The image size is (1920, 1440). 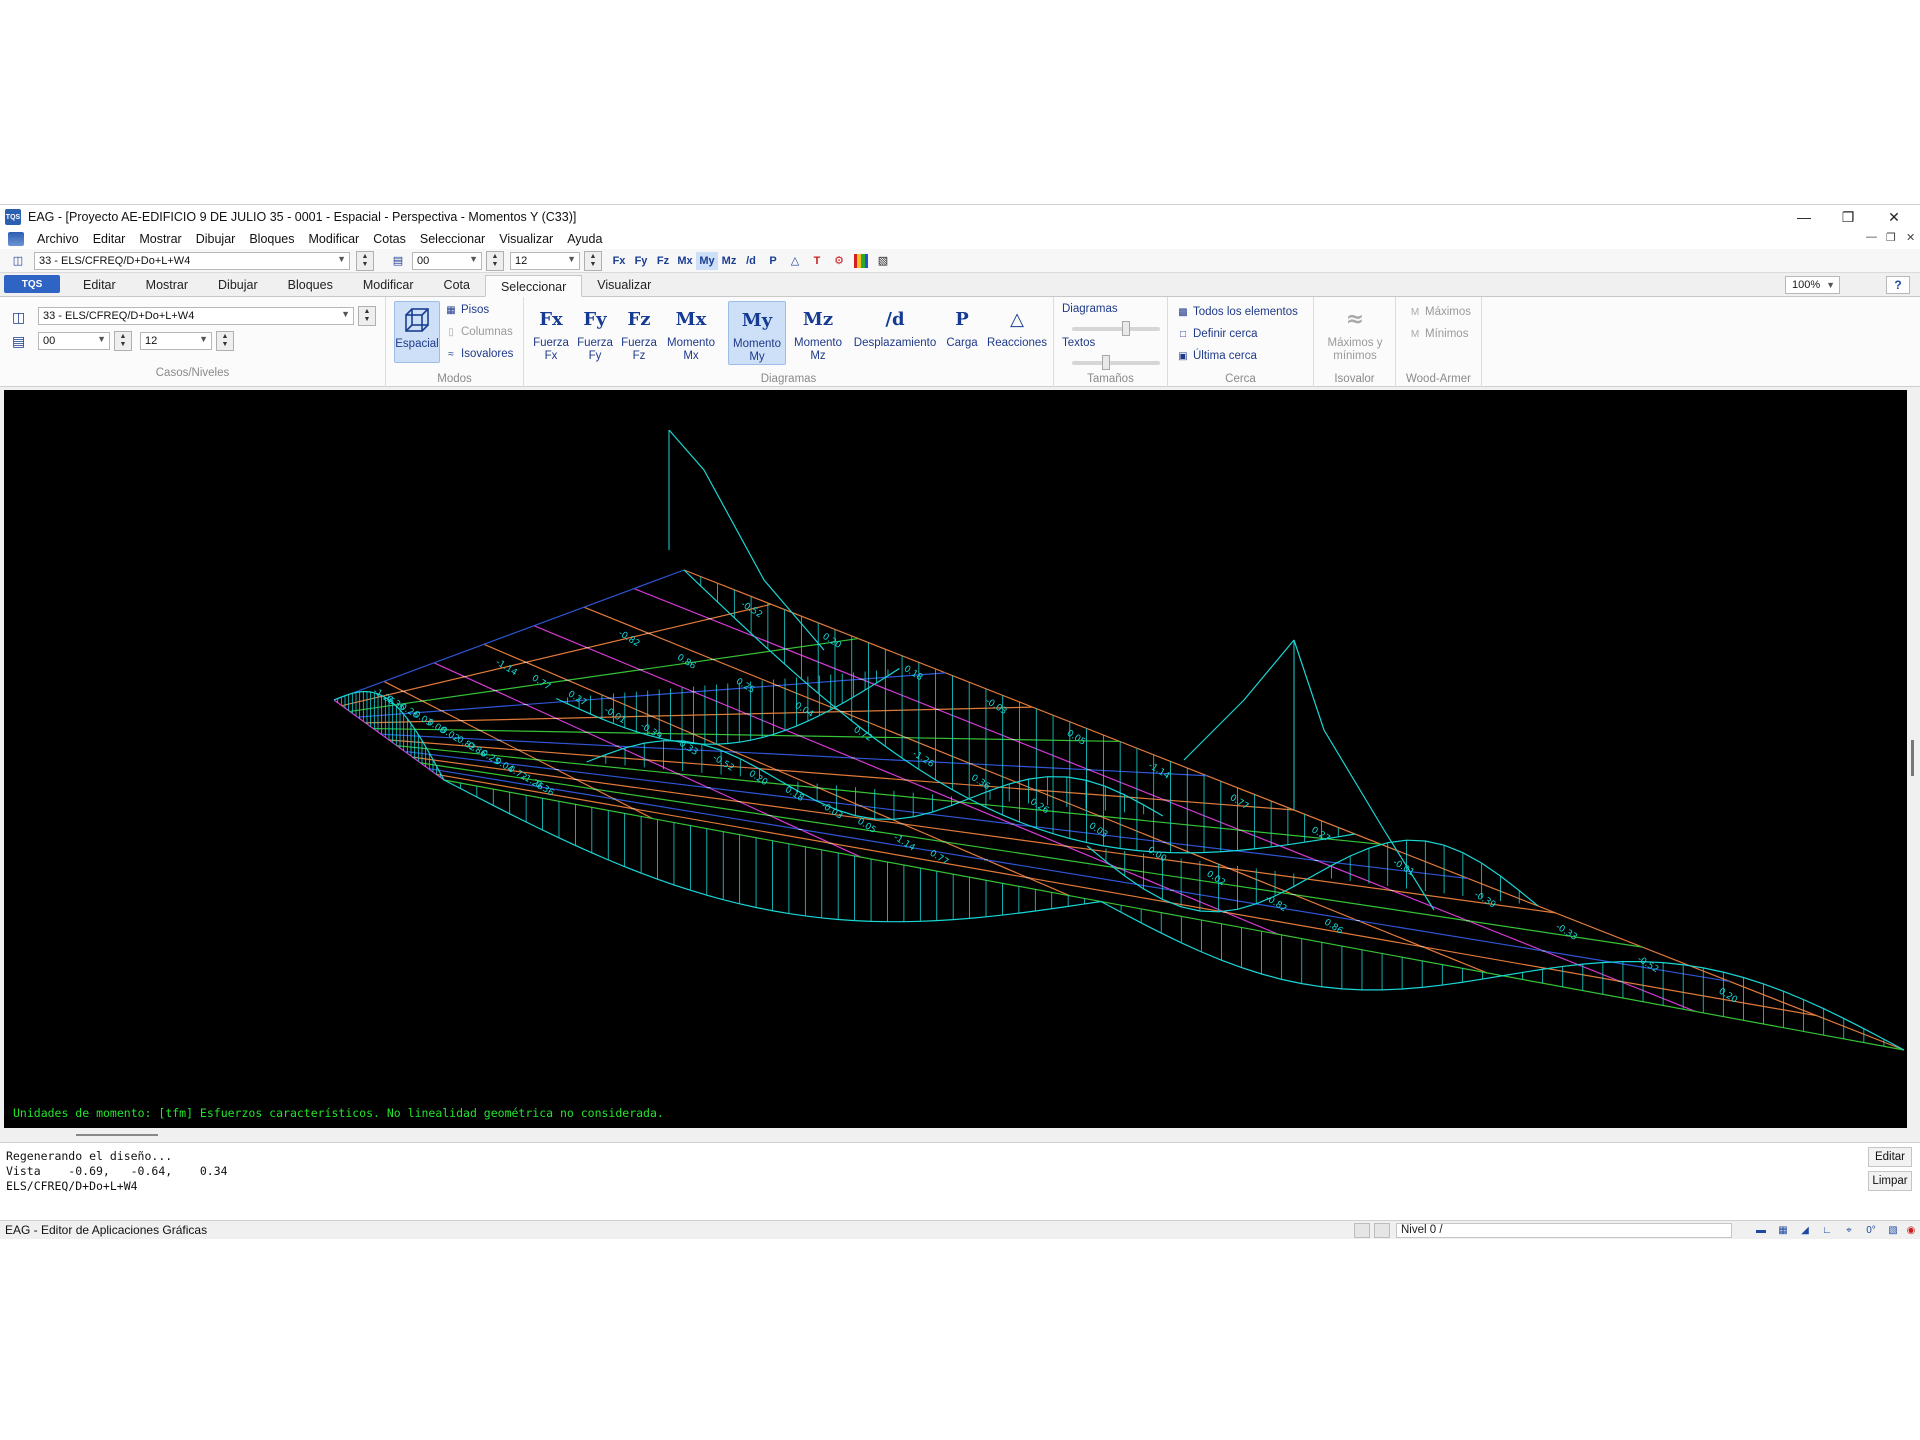 I want to click on menu-editar: Editar, so click(x=109, y=239).